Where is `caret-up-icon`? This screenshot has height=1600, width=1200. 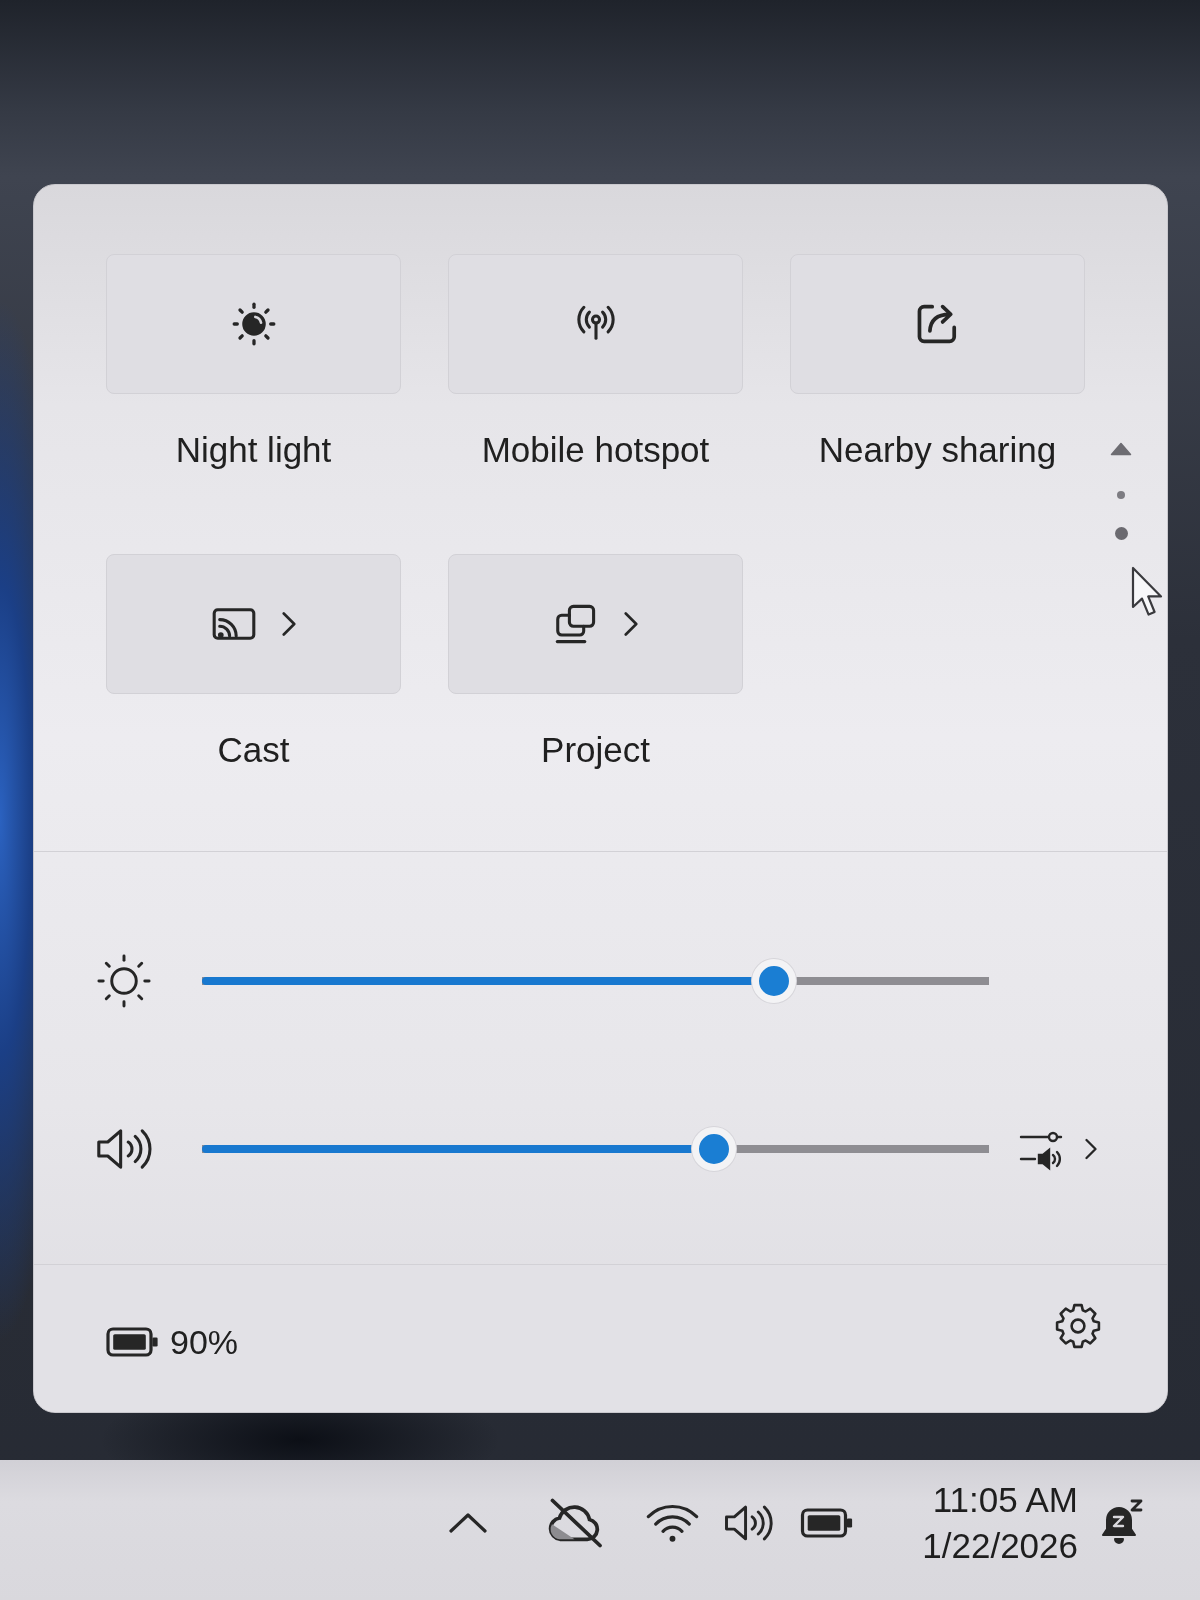
caret-up-icon is located at coordinates (468, 1523).